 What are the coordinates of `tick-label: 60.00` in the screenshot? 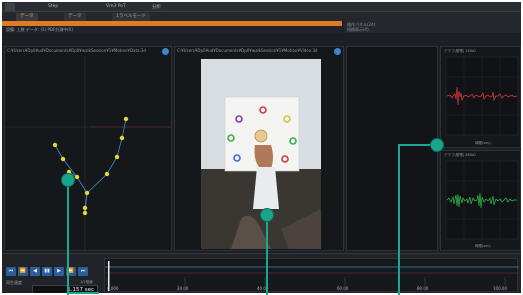 It's located at (343, 288).